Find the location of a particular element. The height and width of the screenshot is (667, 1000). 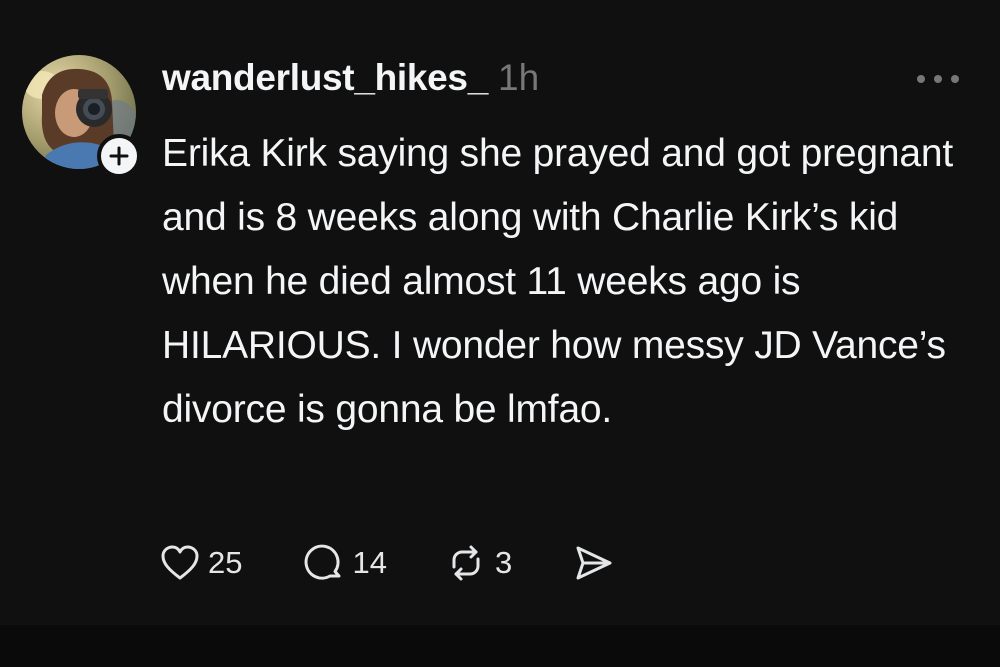

share-button is located at coordinates (593, 563).